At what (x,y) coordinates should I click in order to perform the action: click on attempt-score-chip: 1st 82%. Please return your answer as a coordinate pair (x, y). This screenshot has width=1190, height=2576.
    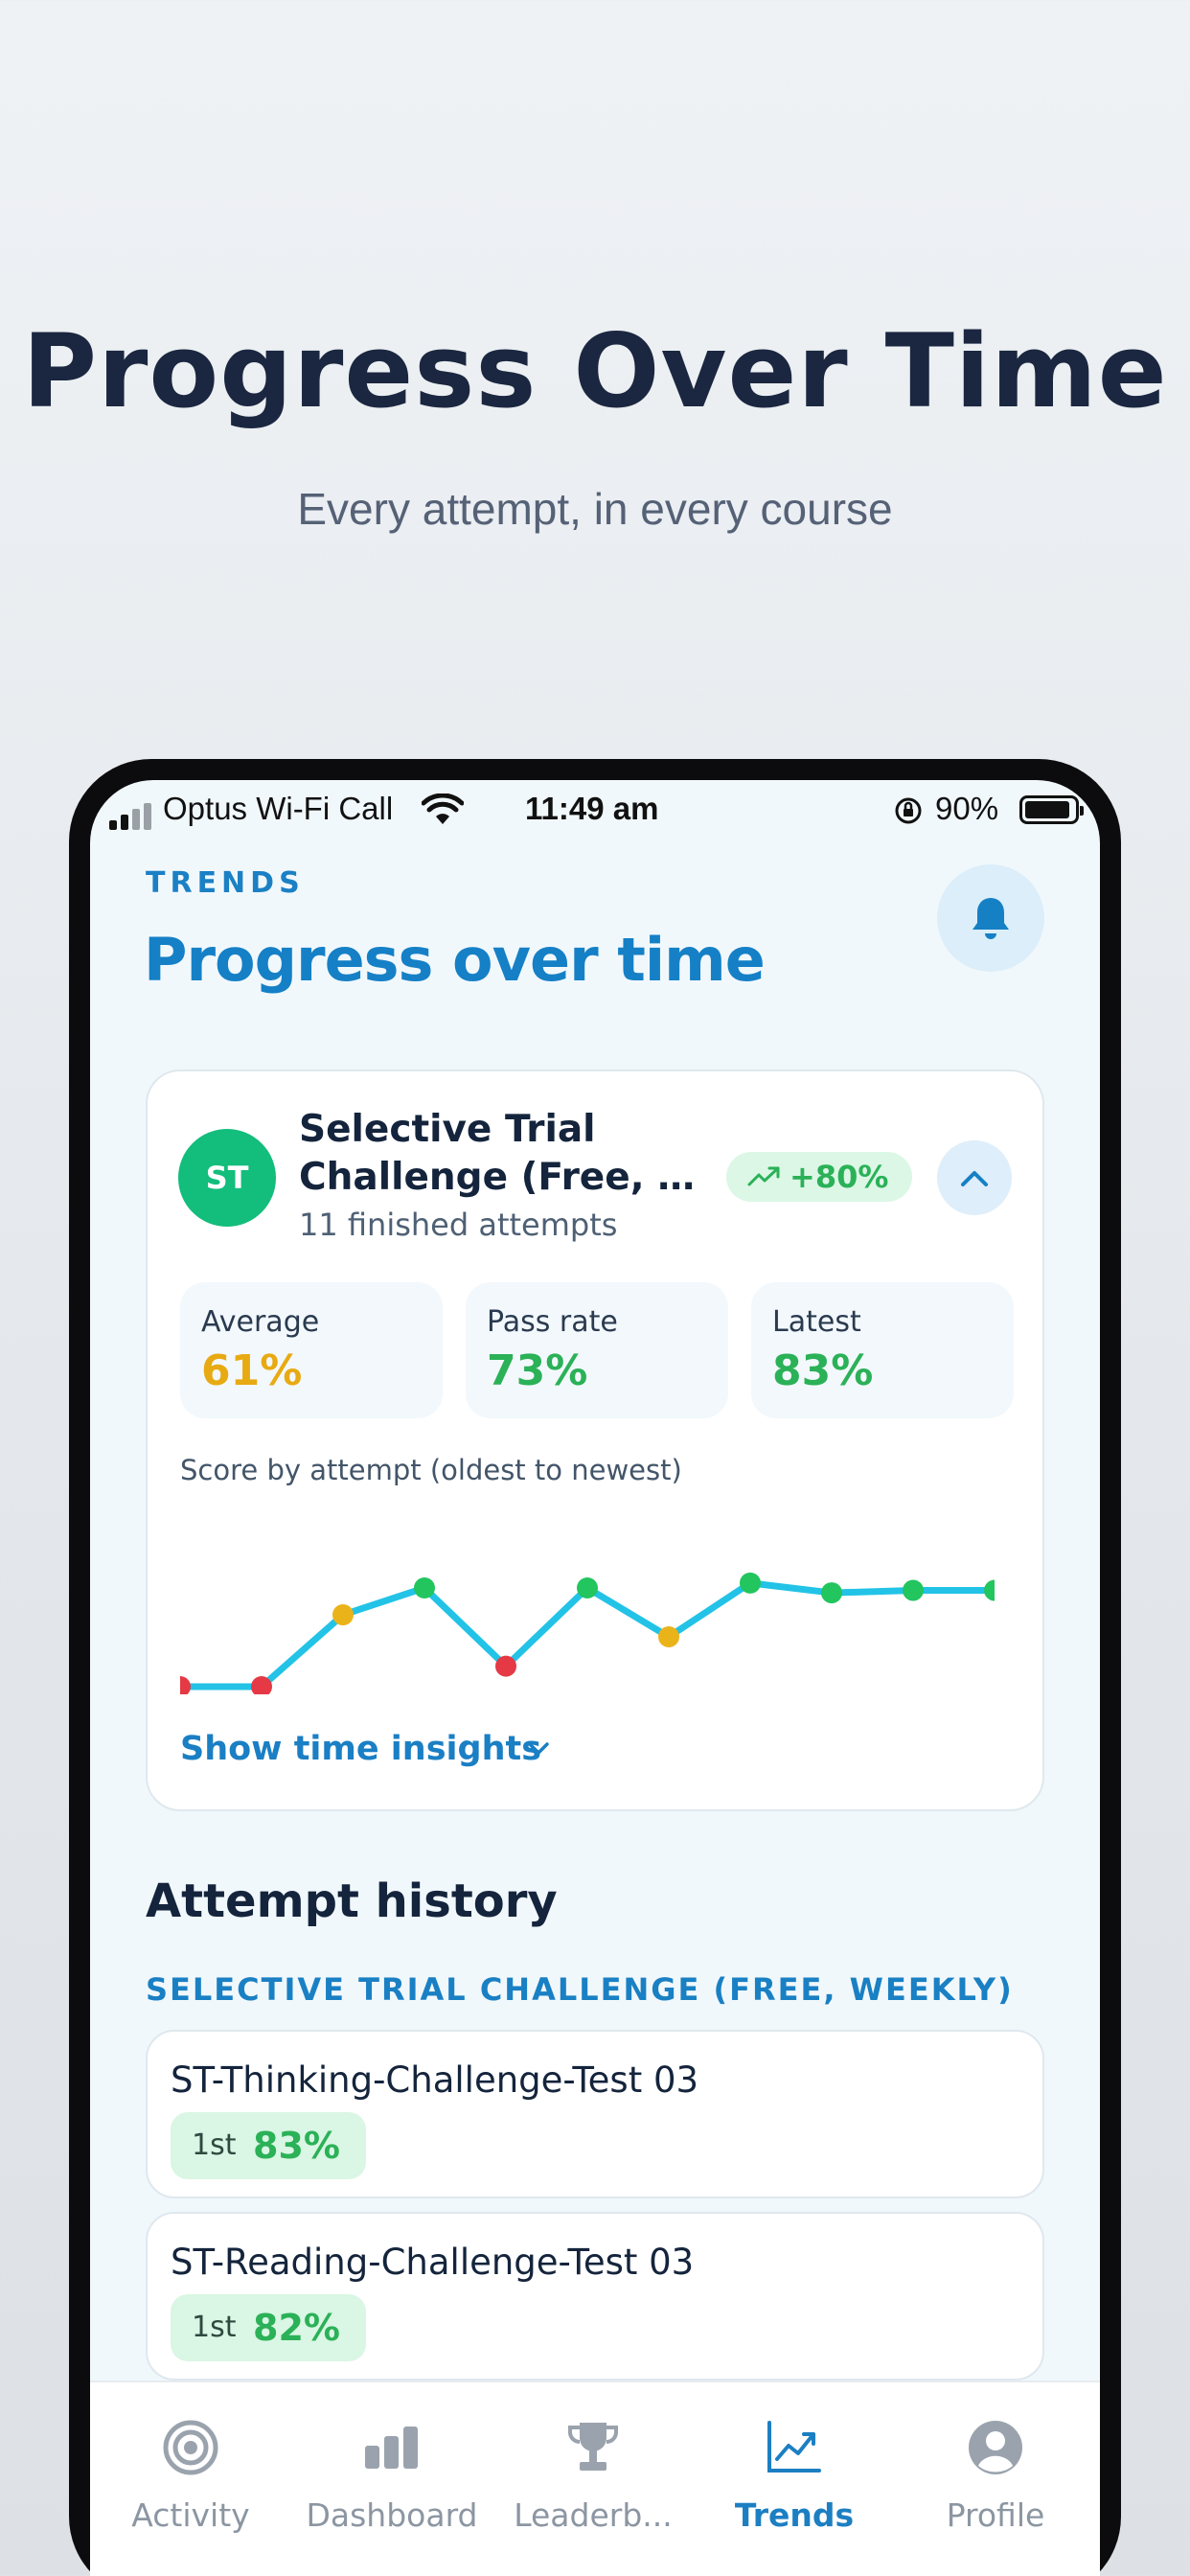
    Looking at the image, I should click on (269, 2327).